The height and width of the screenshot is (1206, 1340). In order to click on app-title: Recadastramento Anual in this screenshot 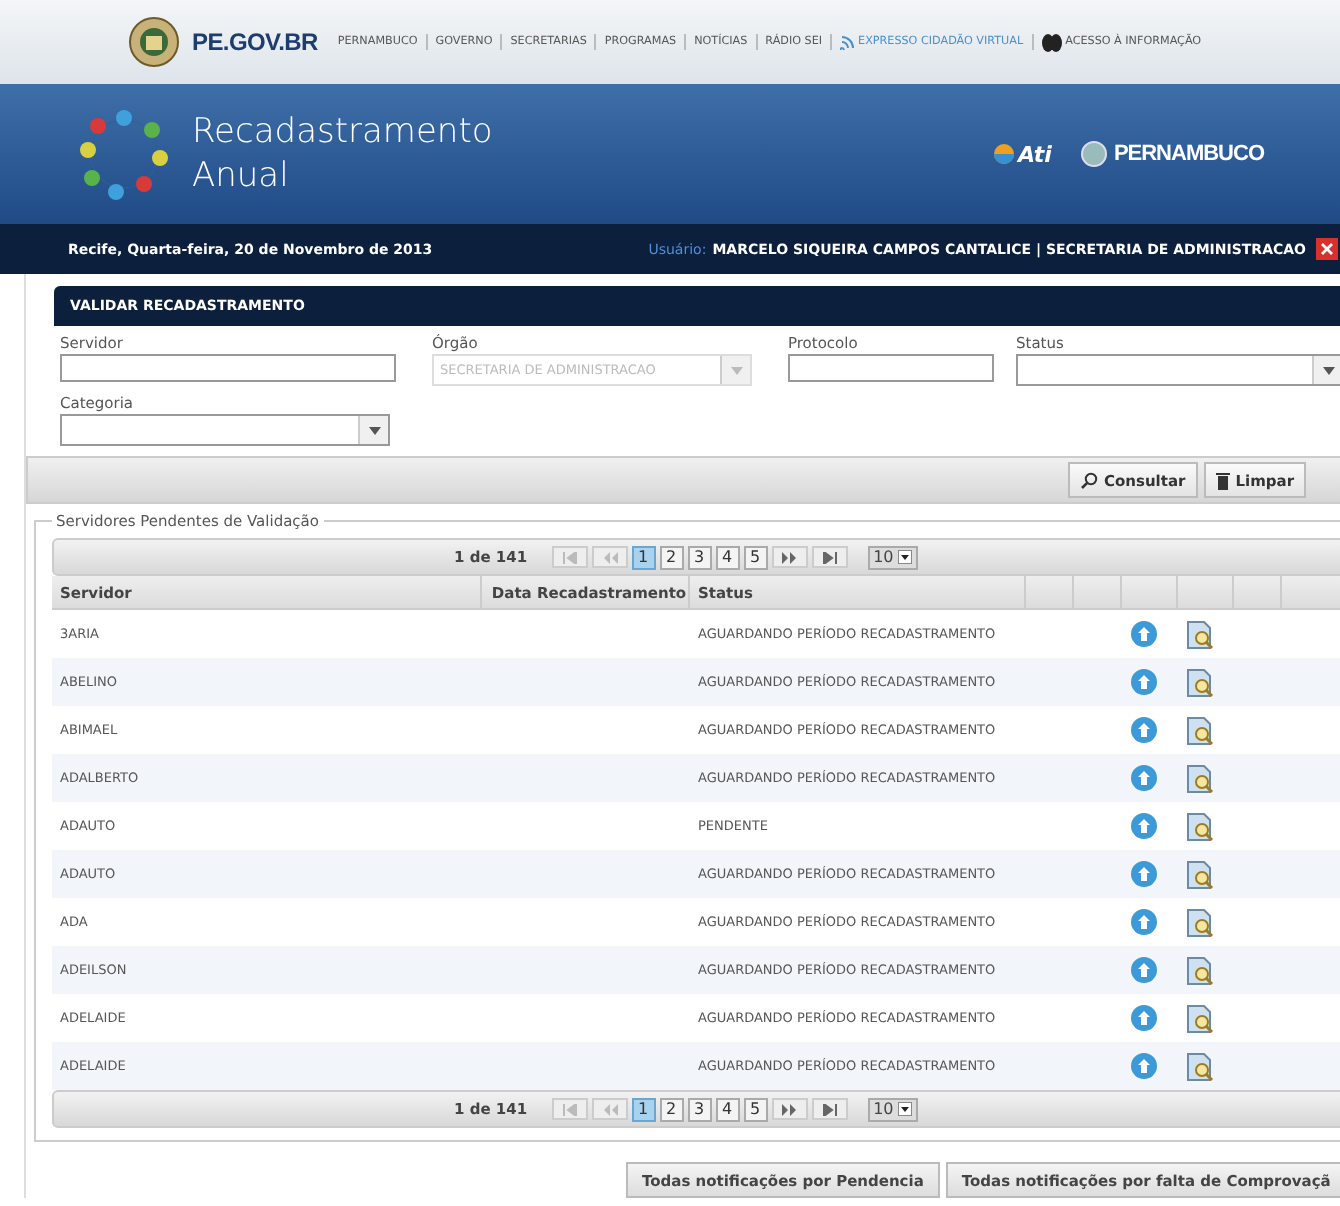, I will do `click(343, 154)`.